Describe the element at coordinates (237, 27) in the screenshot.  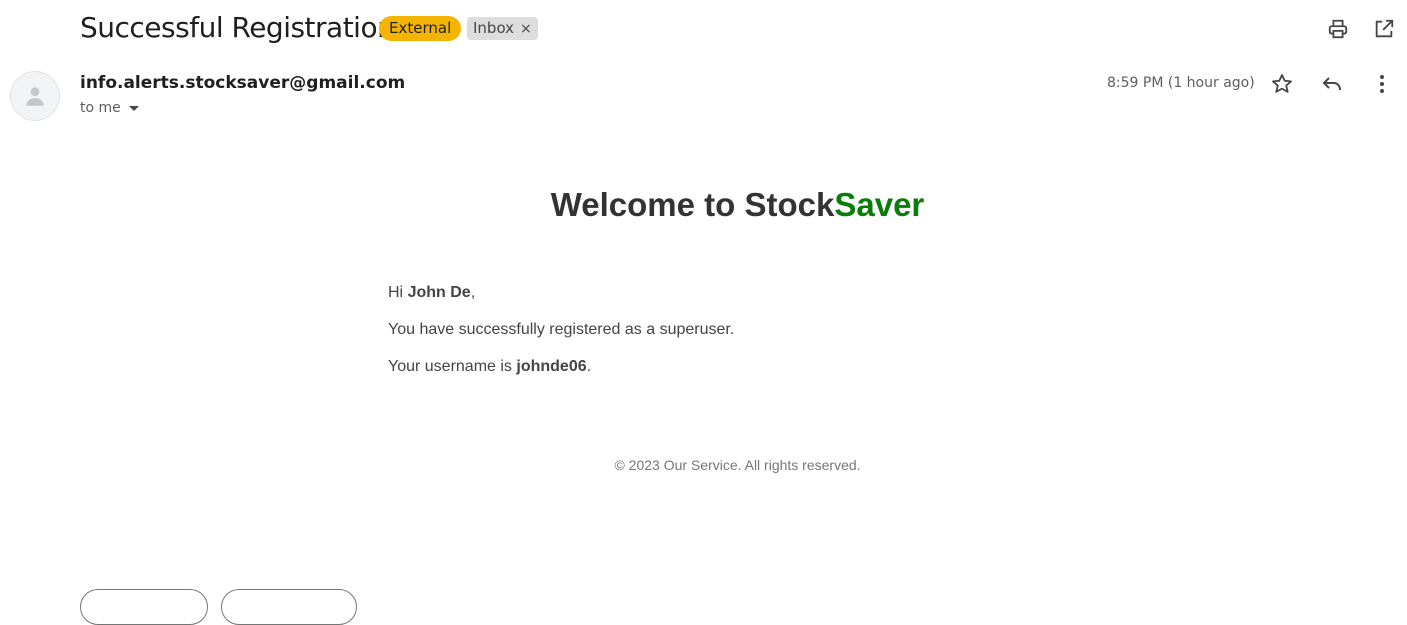
I see `email-subject: Successful Registration` at that location.